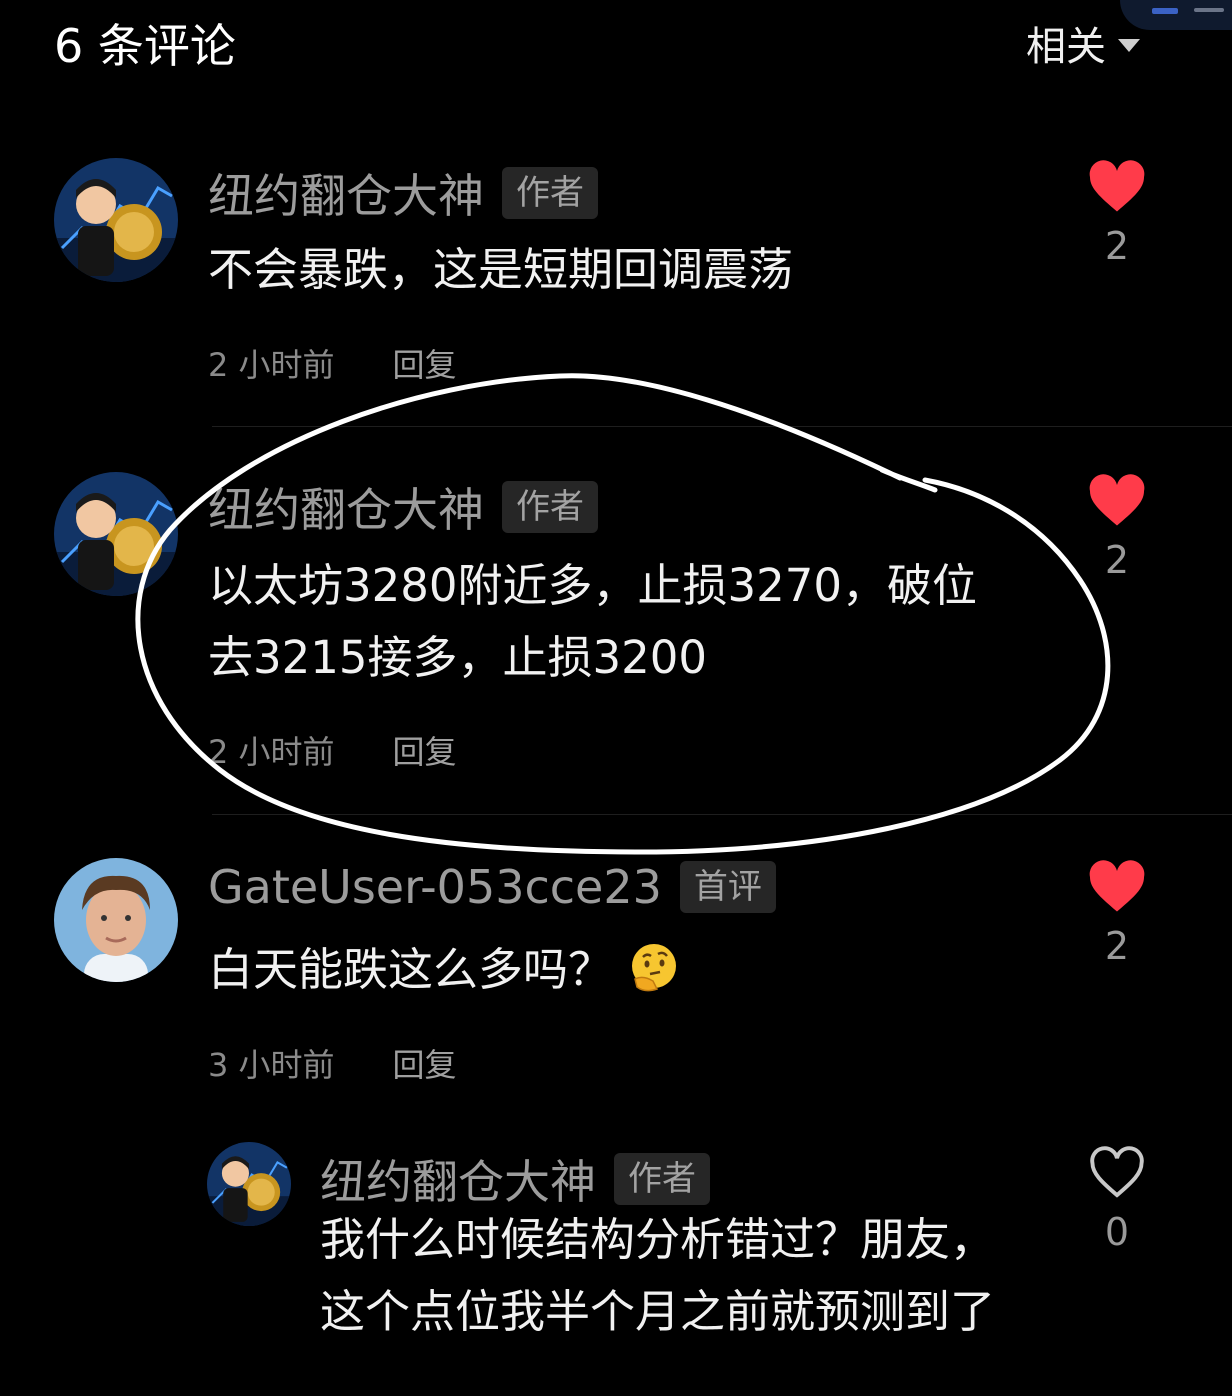 This screenshot has width=1232, height=1396. I want to click on comment-line: 这个点位我半个月之前就预测到了, so click(658, 1311).